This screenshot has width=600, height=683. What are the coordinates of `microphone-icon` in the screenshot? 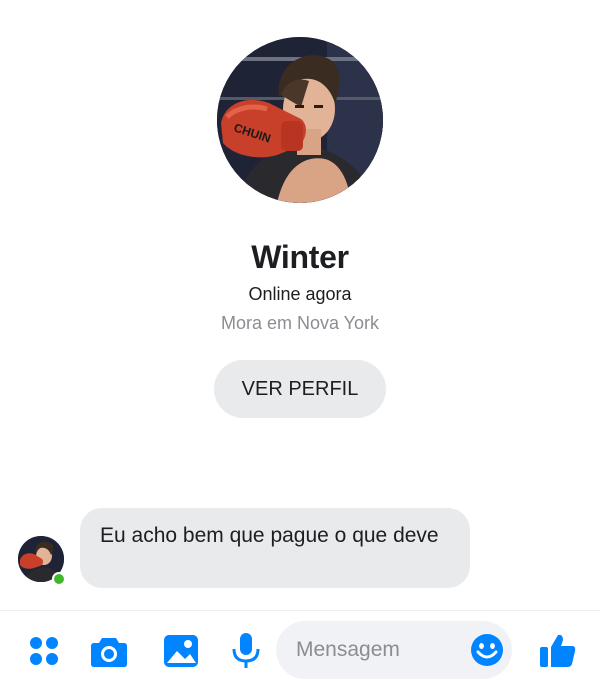 It's located at (246, 651).